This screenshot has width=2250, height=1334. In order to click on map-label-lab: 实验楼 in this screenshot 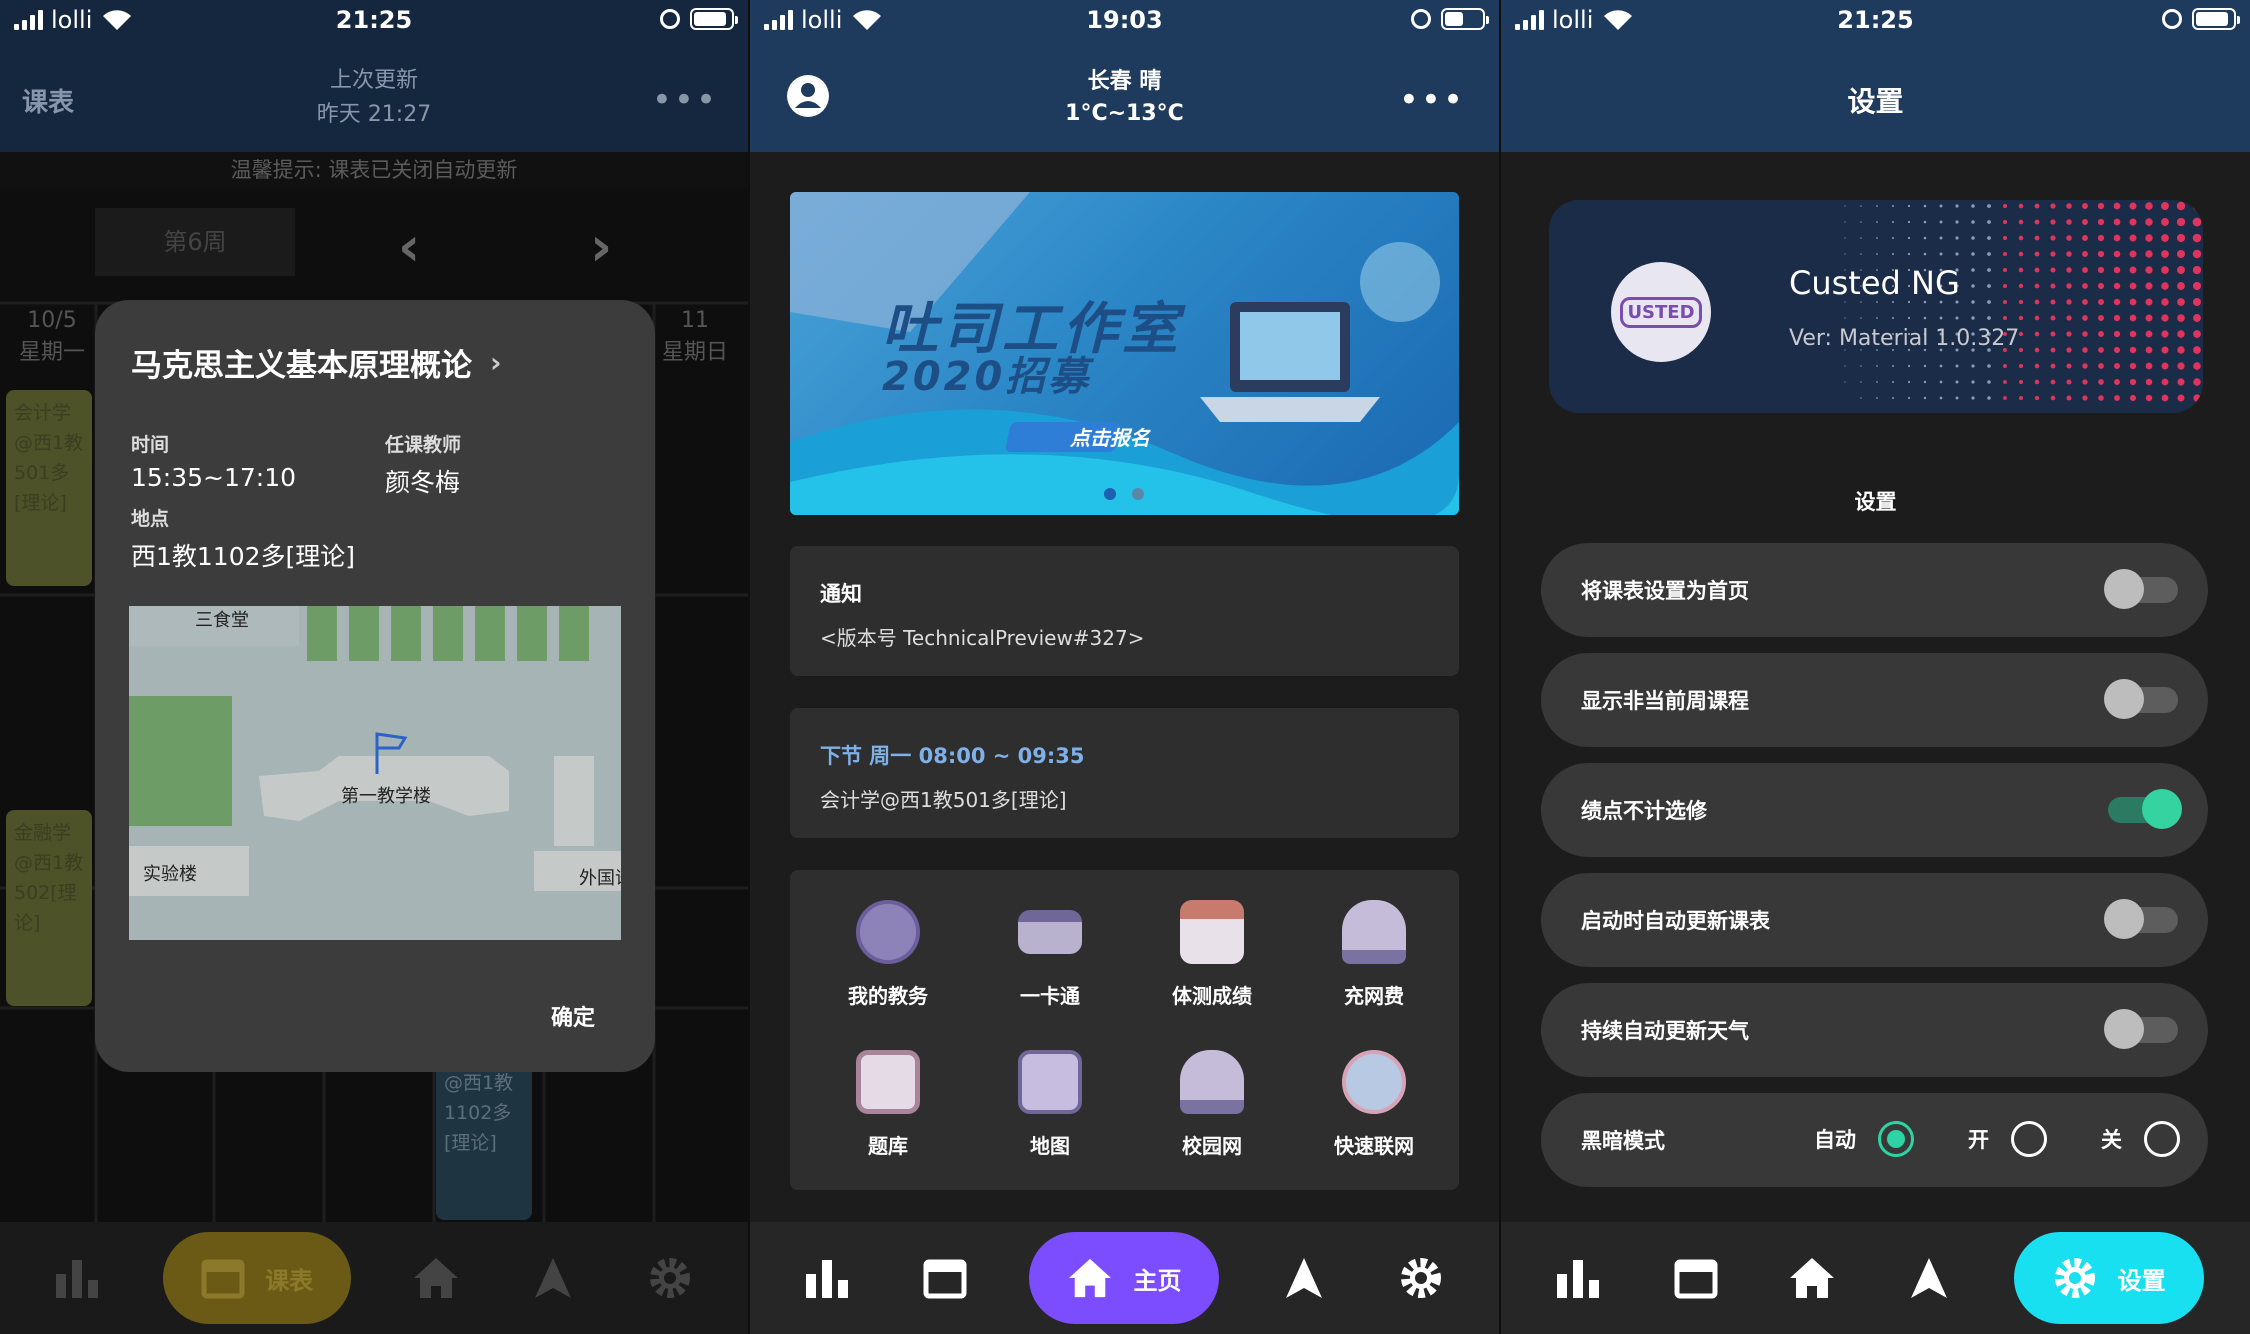, I will do `click(170, 874)`.